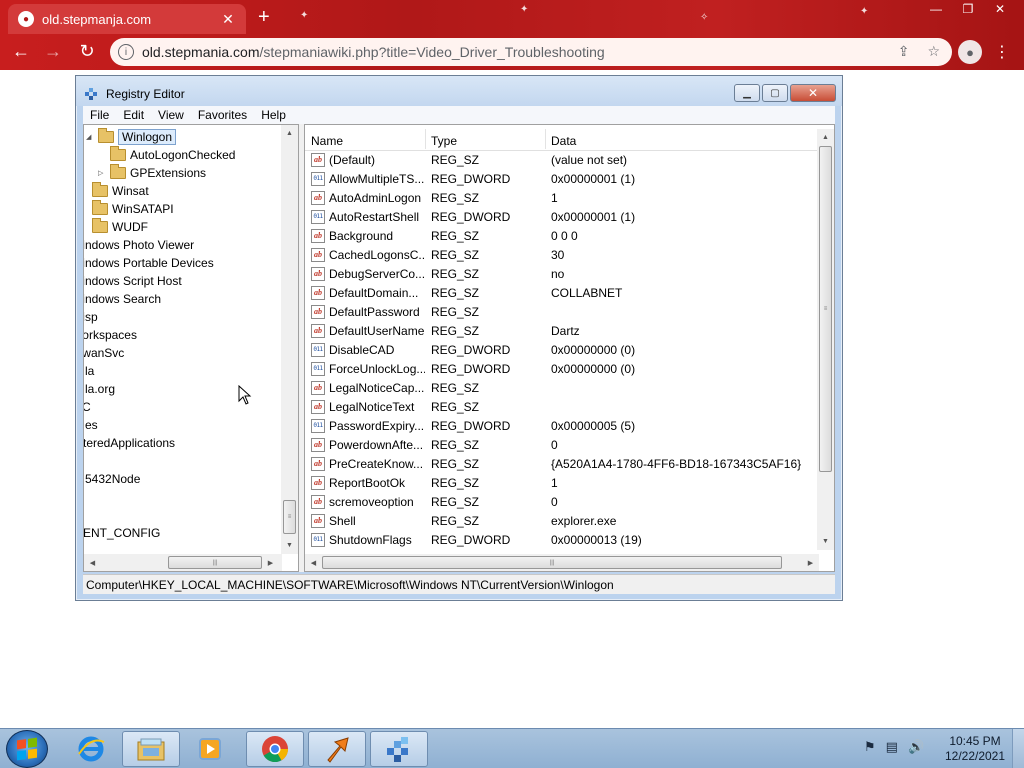  What do you see at coordinates (936, 9) in the screenshot?
I see `minimize-icon: —` at bounding box center [936, 9].